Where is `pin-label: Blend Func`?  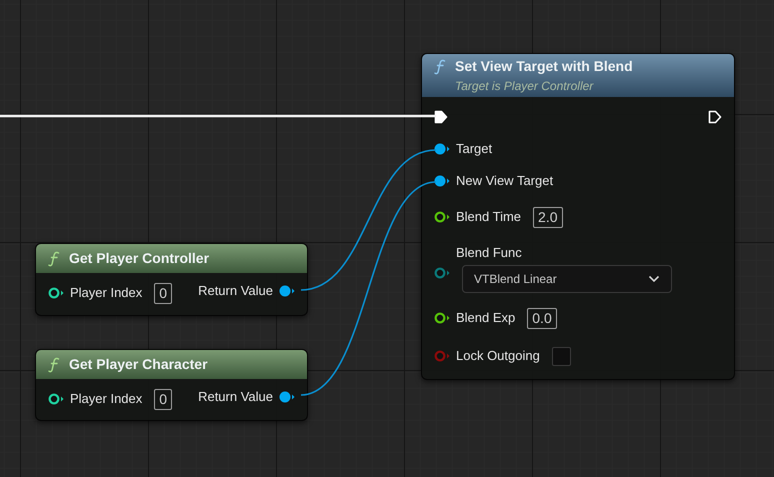
pin-label: Blend Func is located at coordinates (489, 253).